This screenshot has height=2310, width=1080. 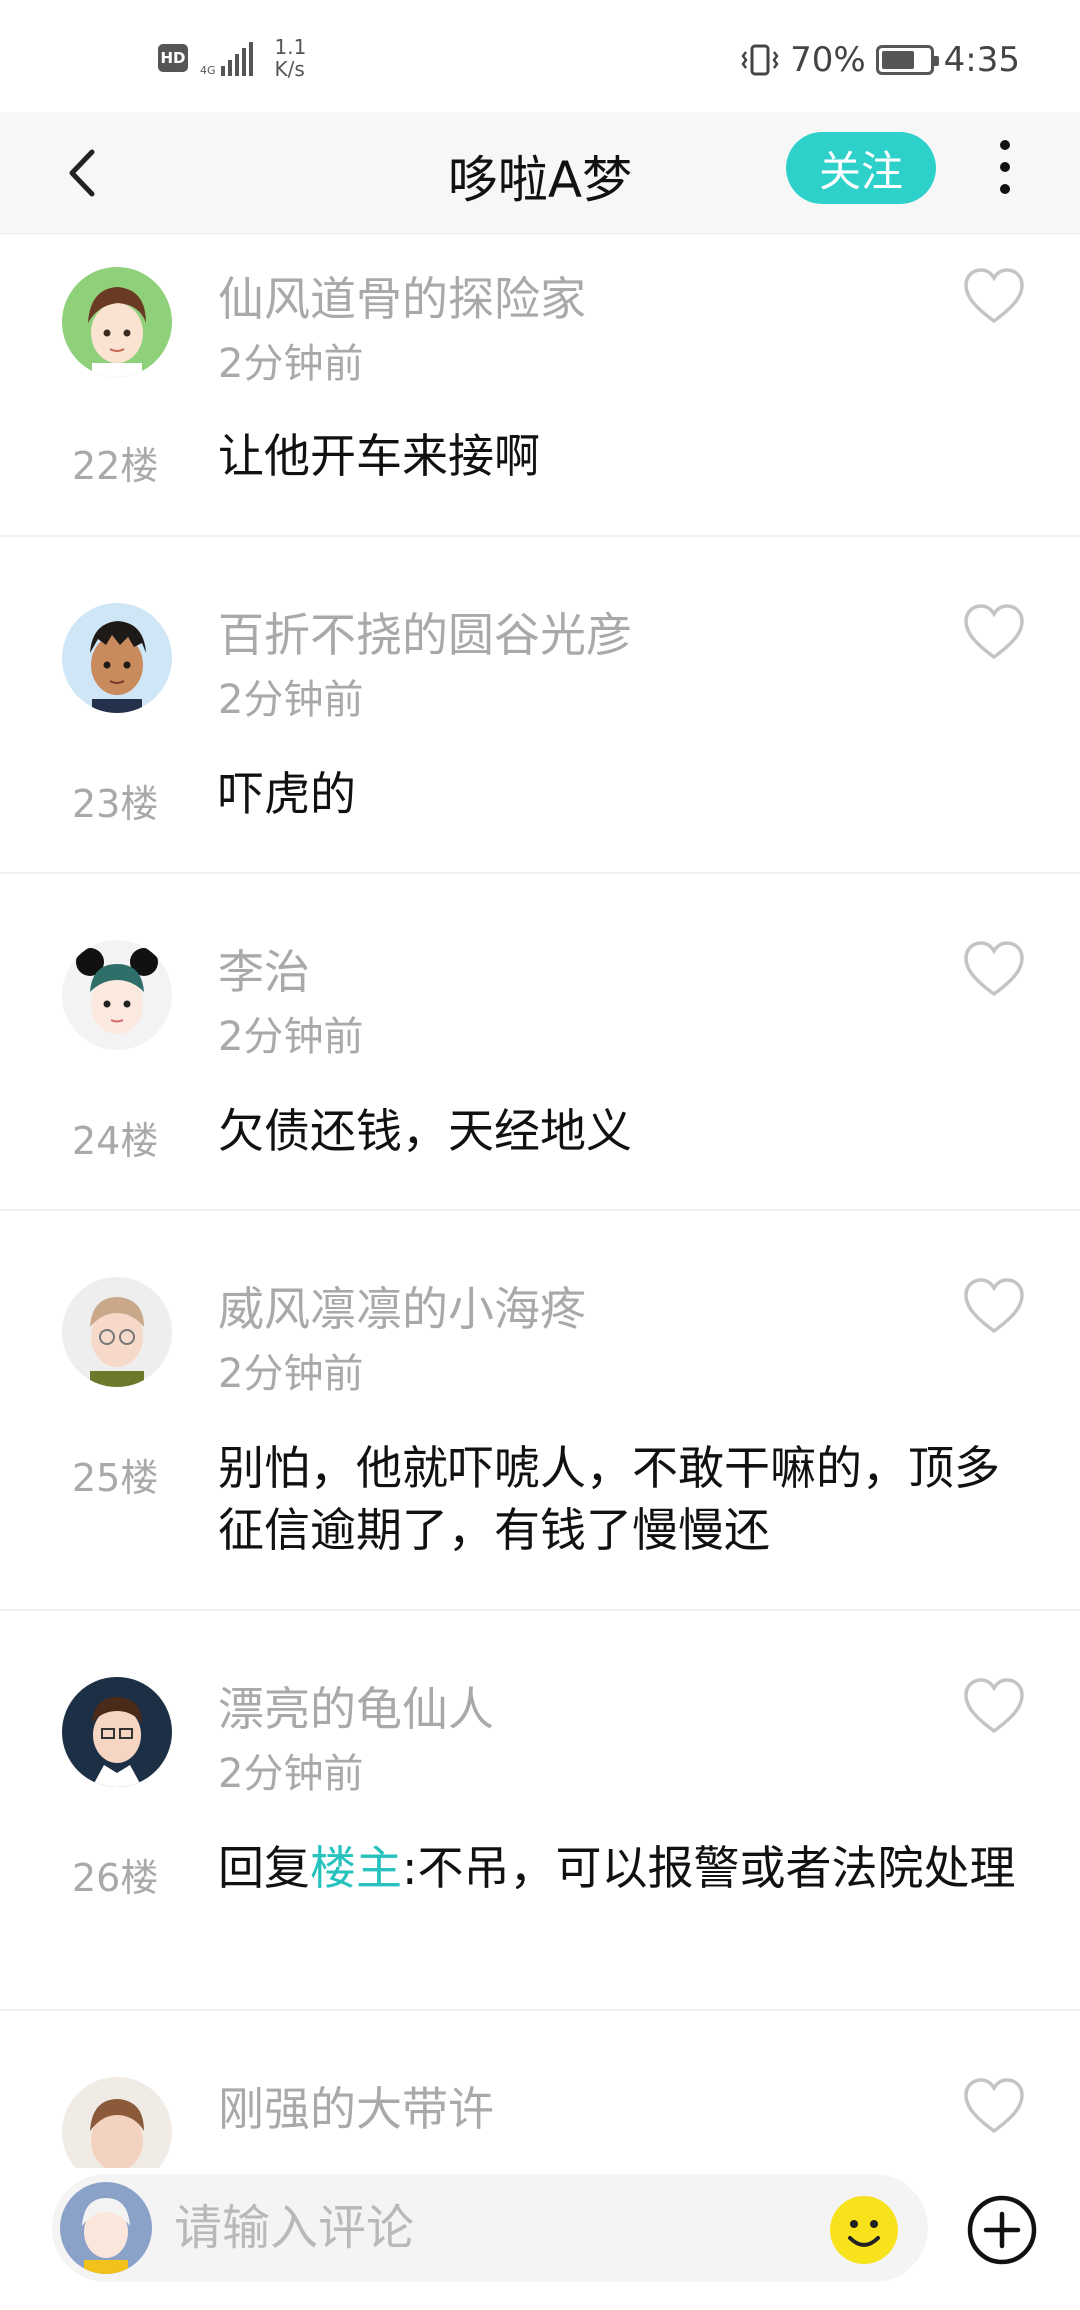 What do you see at coordinates (402, 296) in the screenshot?
I see `comment-username: 仙风道骨的探险家` at bounding box center [402, 296].